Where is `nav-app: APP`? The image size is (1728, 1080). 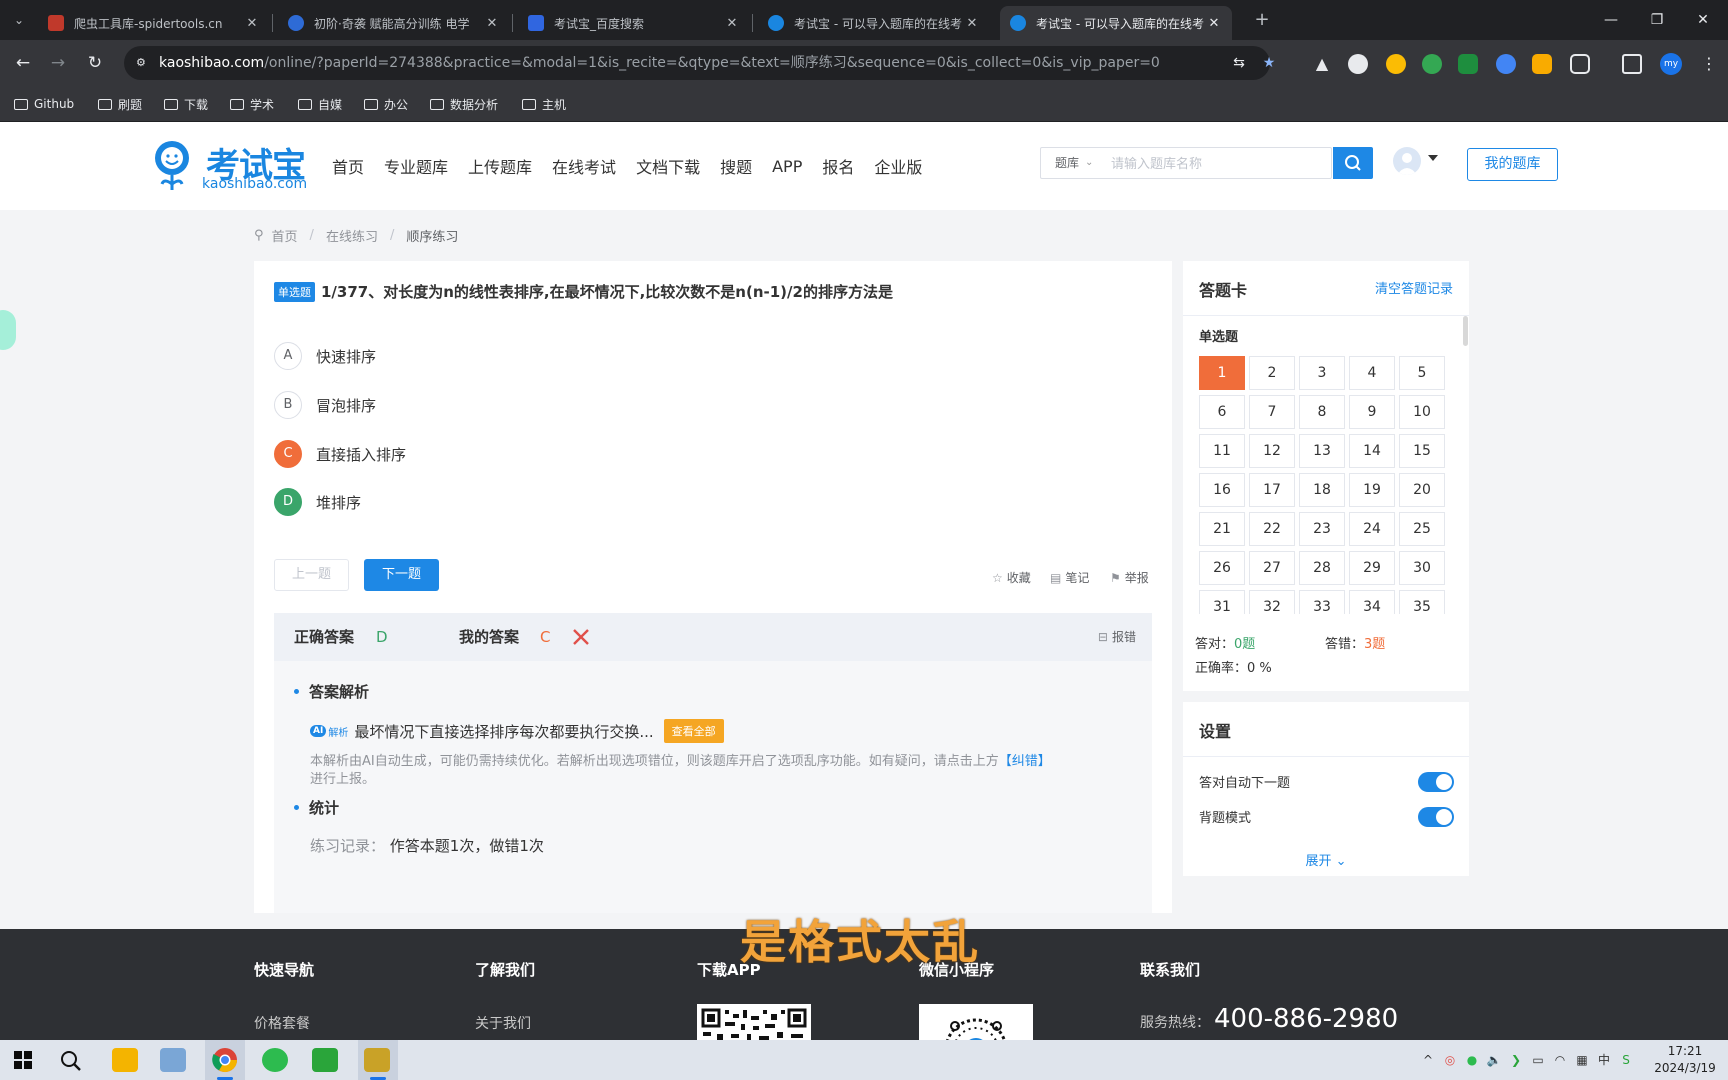 nav-app: APP is located at coordinates (787, 166).